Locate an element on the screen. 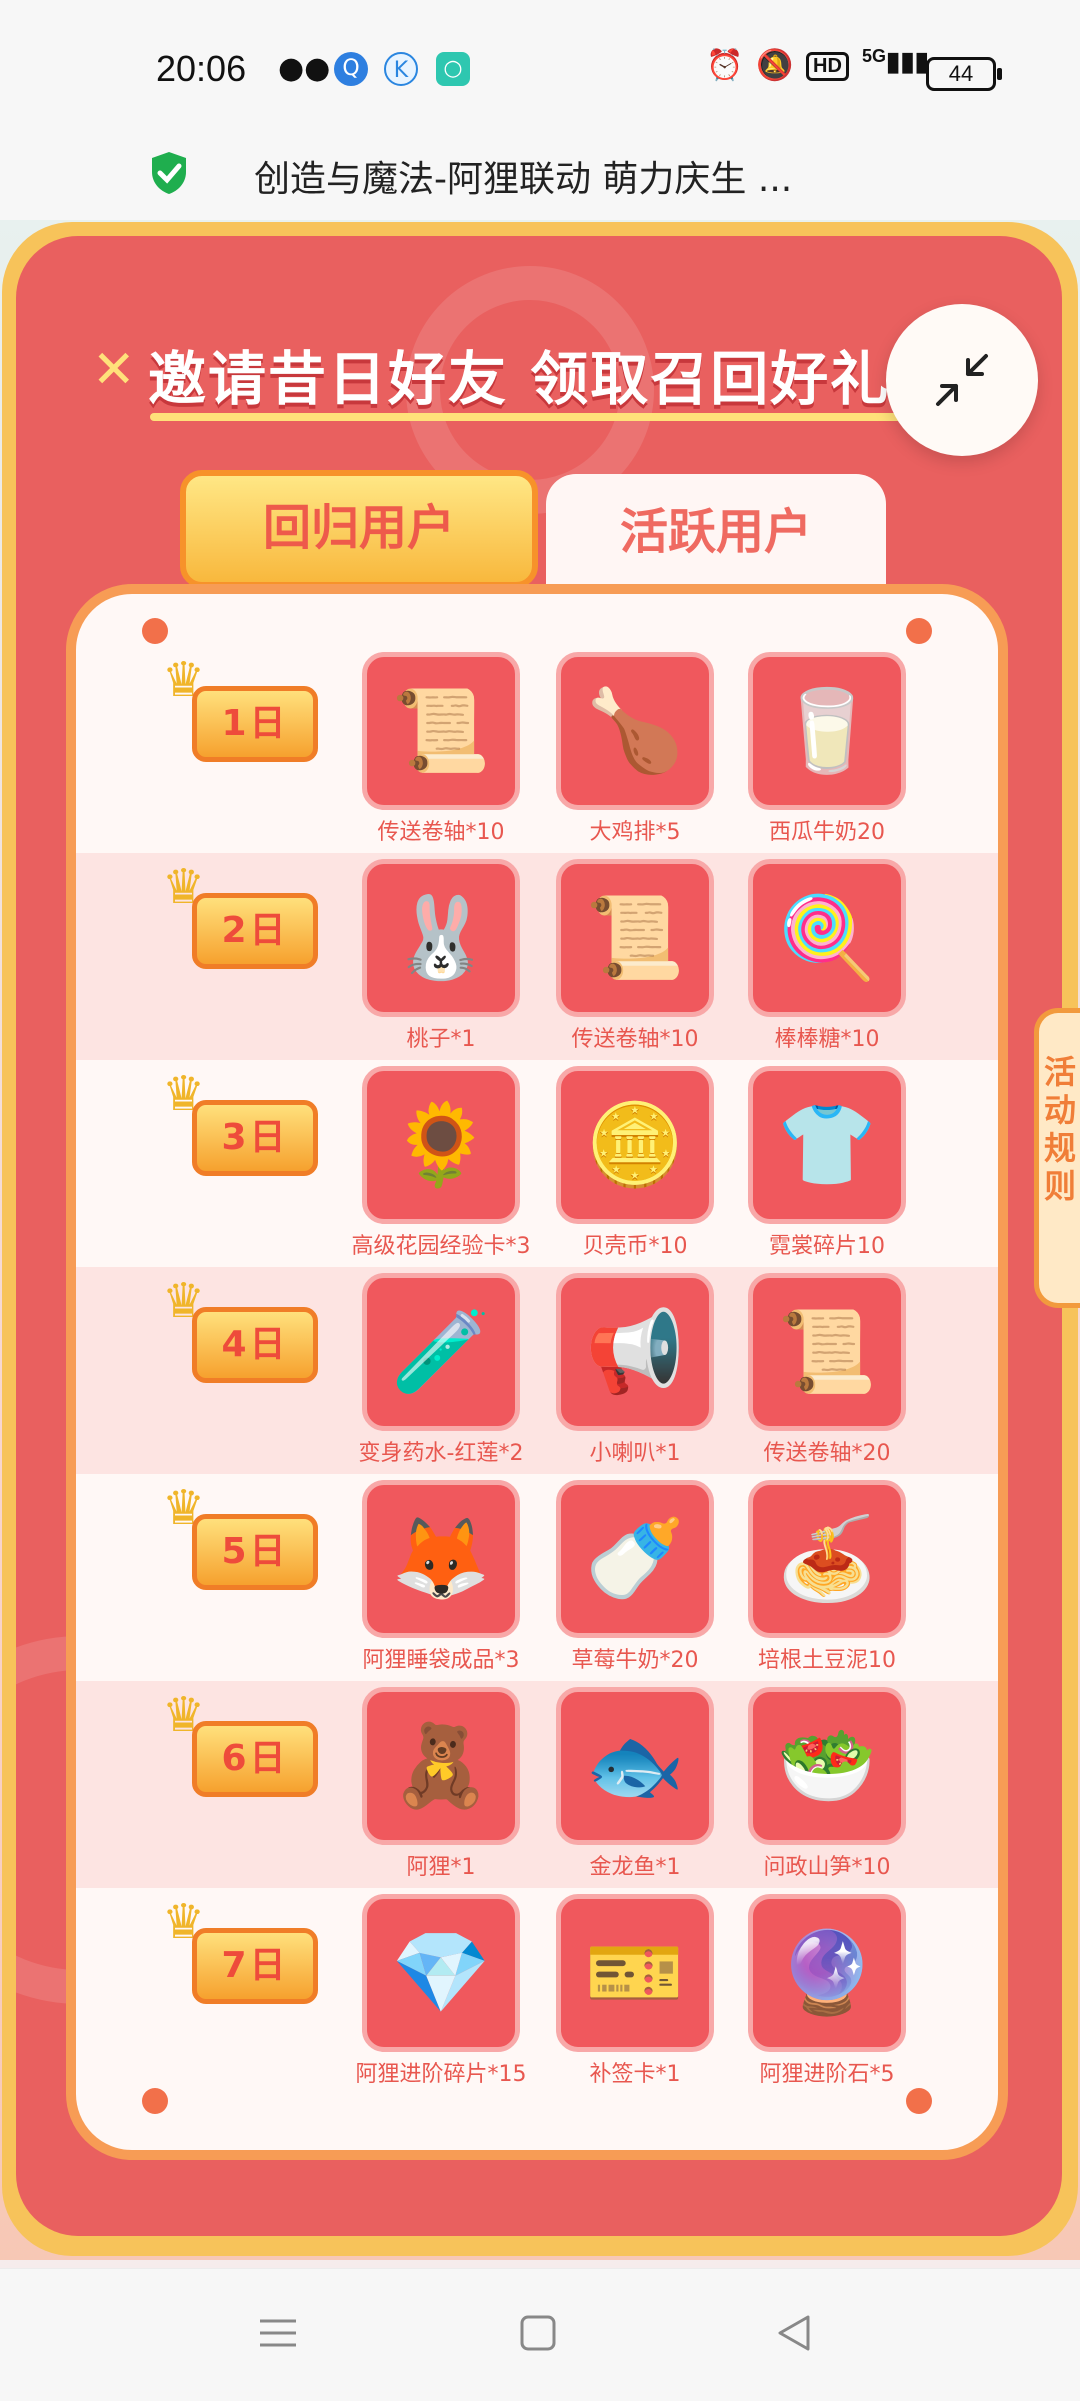 Image resolution: width=1080 pixels, height=2401 pixels. signal-5g-icon: 5G▮▮▮ is located at coordinates (895, 61).